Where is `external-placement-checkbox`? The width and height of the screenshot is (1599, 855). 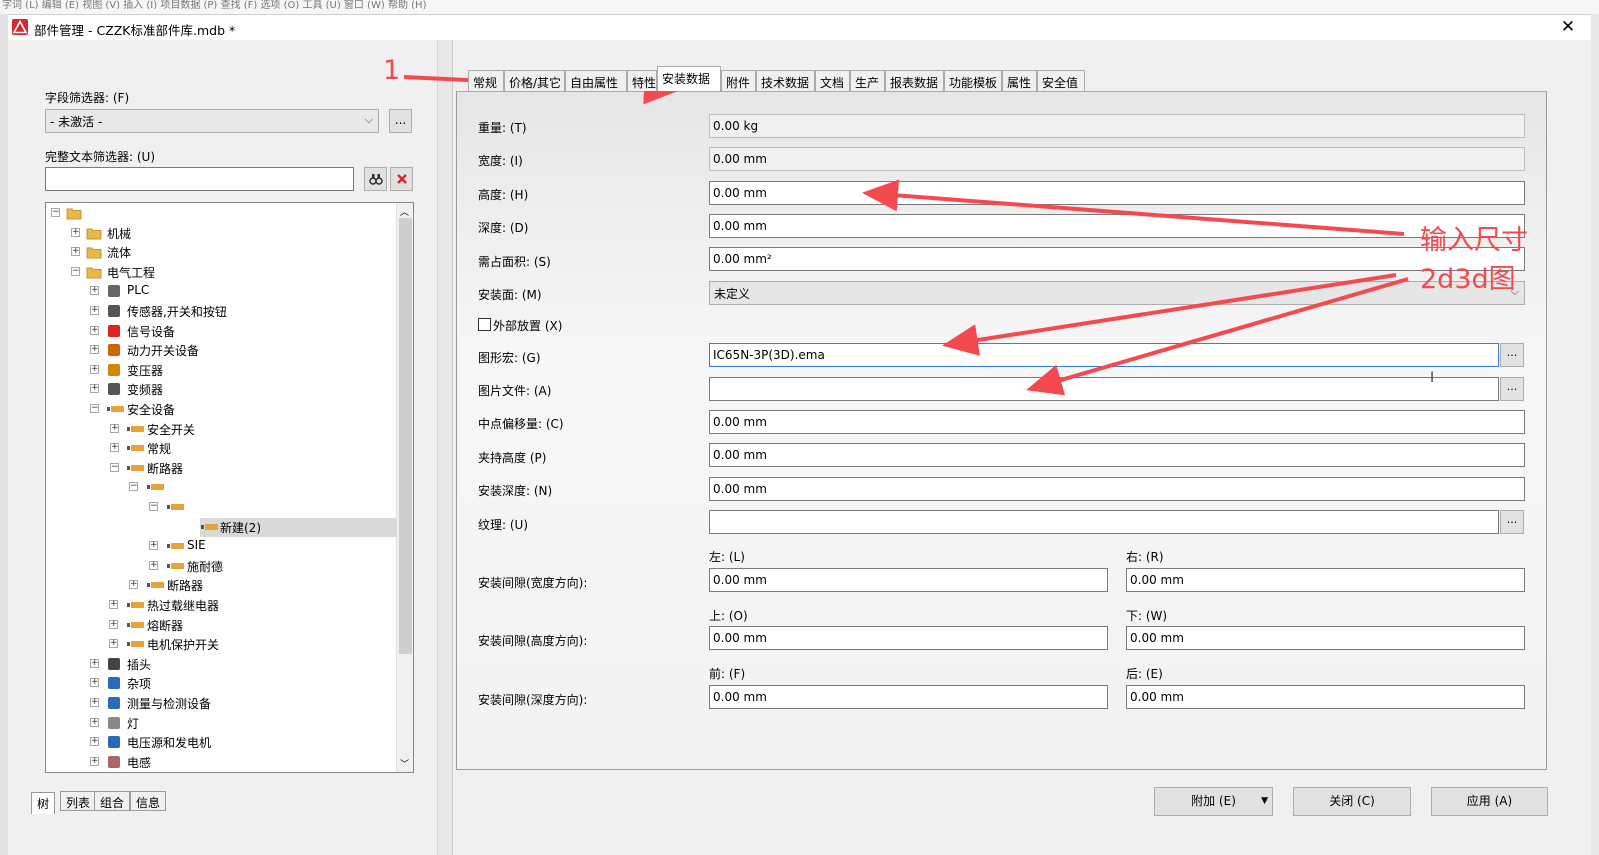
external-placement-checkbox is located at coordinates (484, 324).